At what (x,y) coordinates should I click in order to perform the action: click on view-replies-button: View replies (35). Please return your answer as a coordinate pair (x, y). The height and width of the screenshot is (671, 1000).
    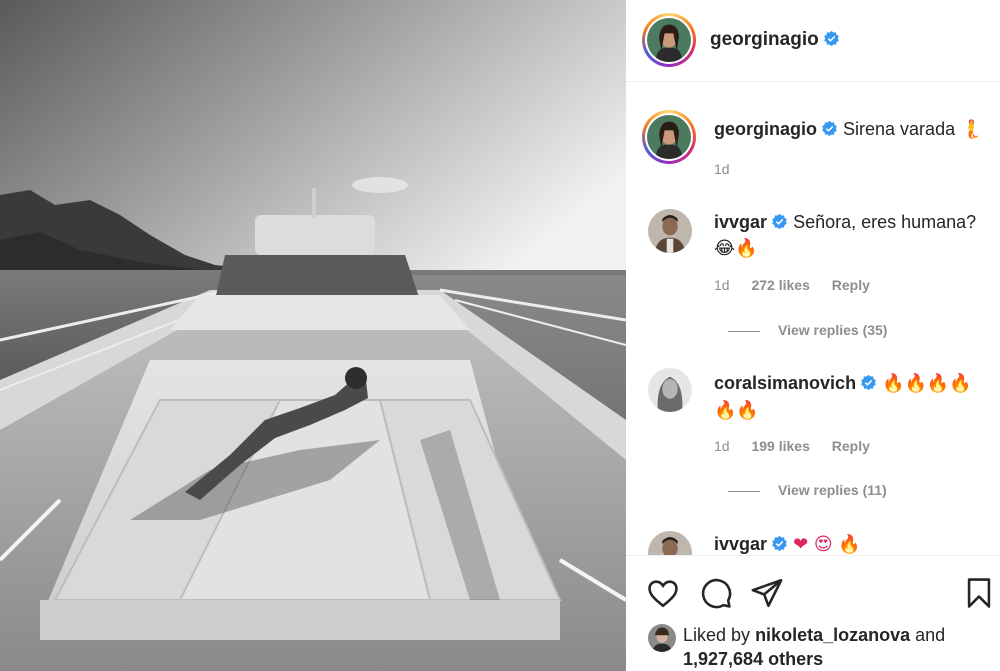
    Looking at the image, I should click on (807, 330).